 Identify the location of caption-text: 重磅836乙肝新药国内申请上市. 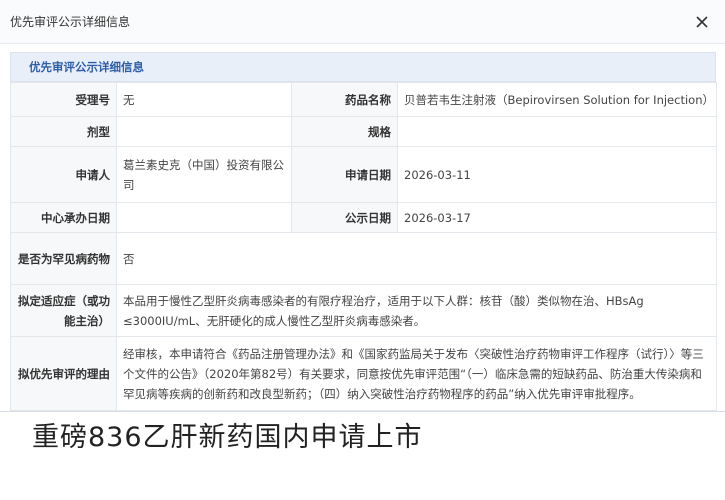
(227, 437).